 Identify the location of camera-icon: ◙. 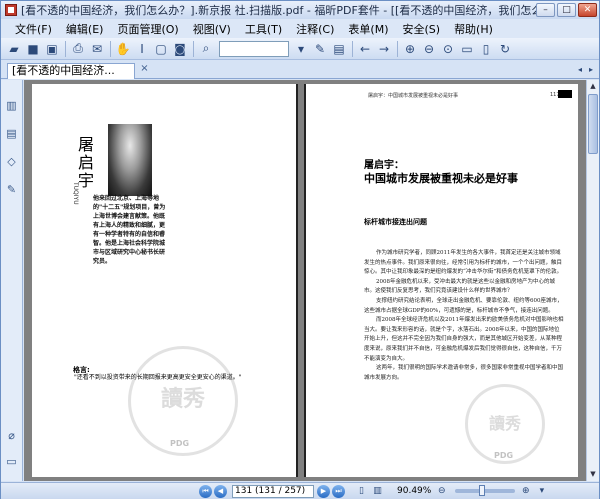
(180, 49).